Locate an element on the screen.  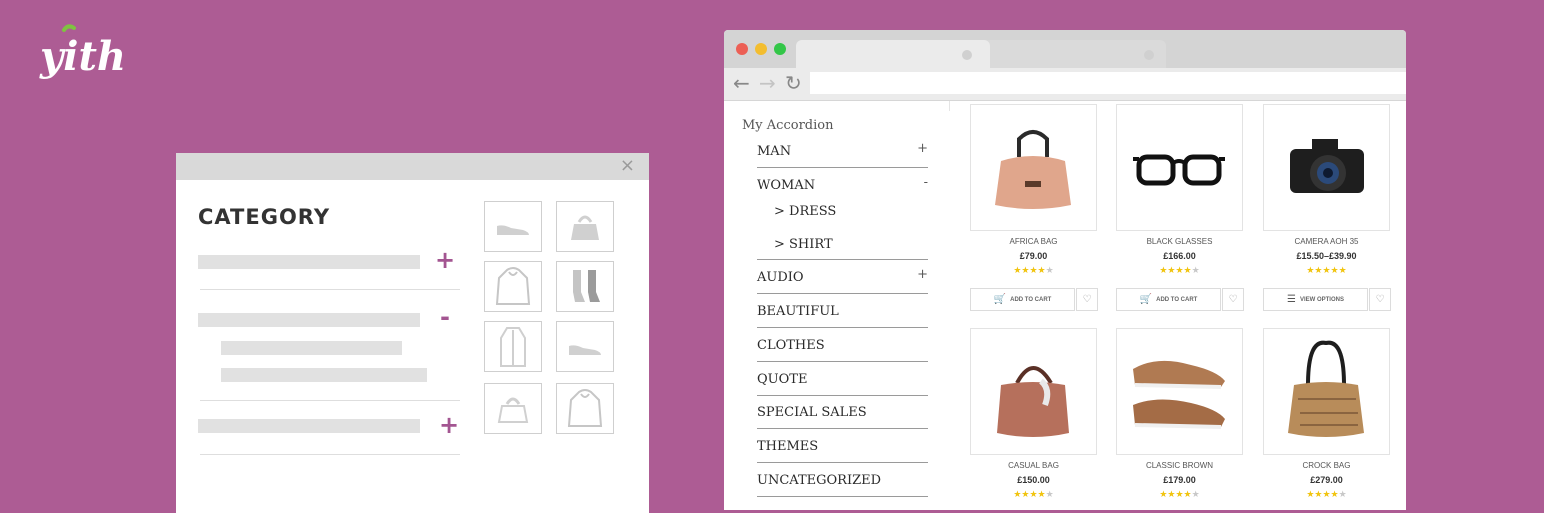
close-icon: × is located at coordinates (627, 166).